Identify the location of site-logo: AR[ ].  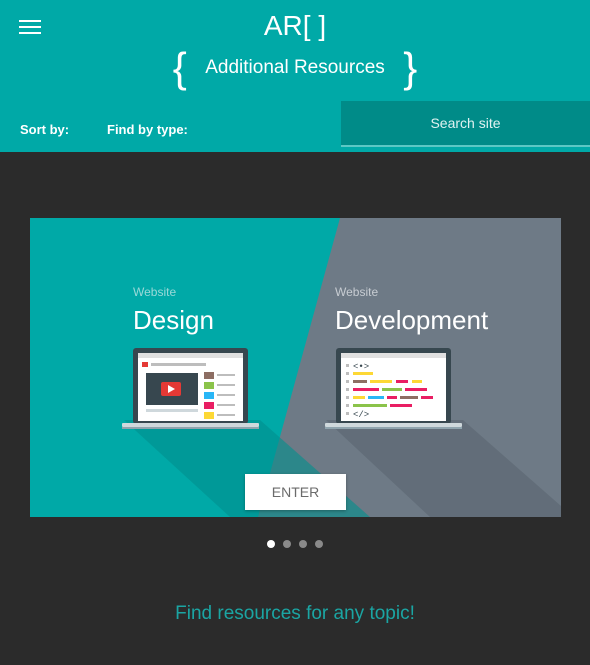
(295, 26).